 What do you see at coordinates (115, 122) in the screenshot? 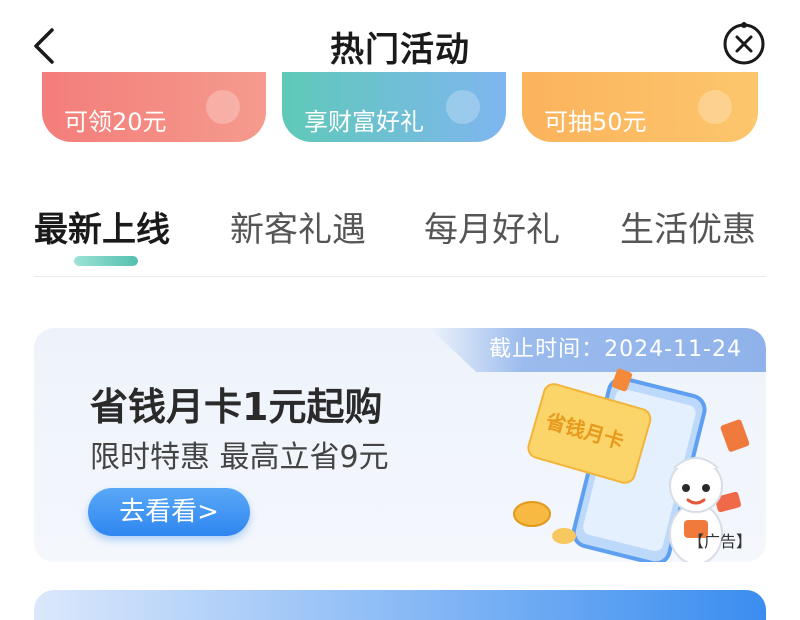
I see `promo-subtitle: 可领20元` at bounding box center [115, 122].